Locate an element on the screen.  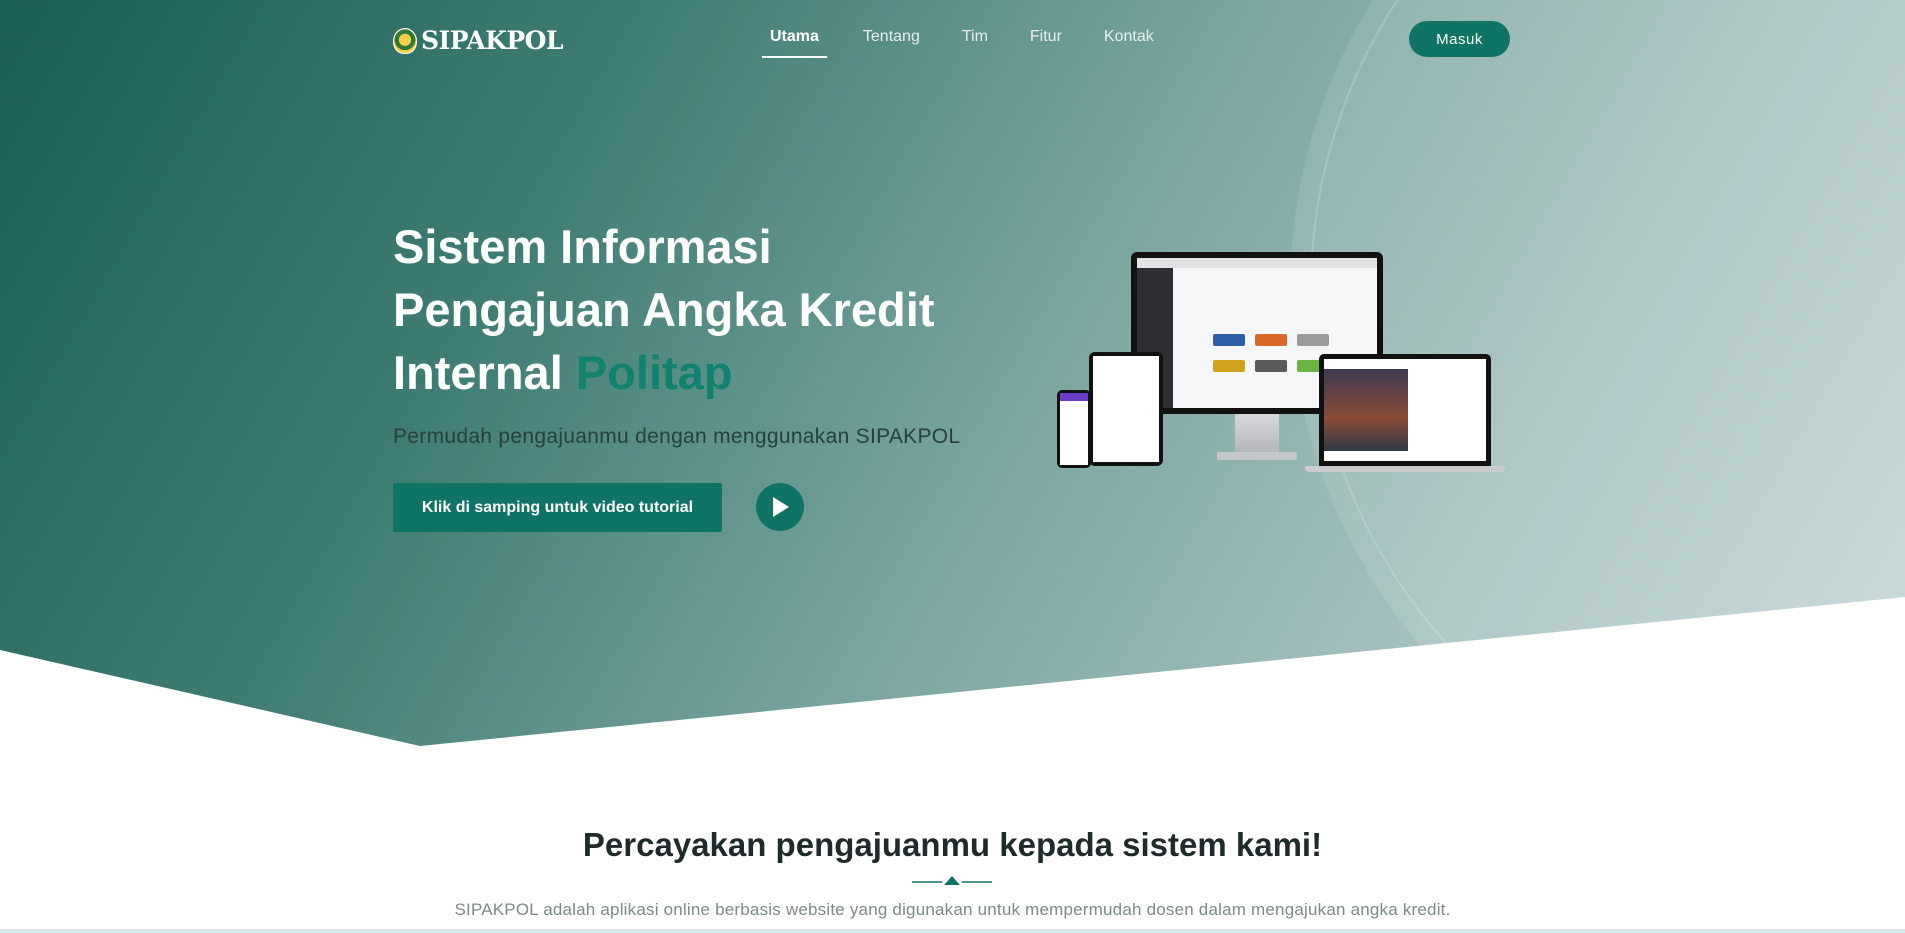
play-icon is located at coordinates (781, 507).